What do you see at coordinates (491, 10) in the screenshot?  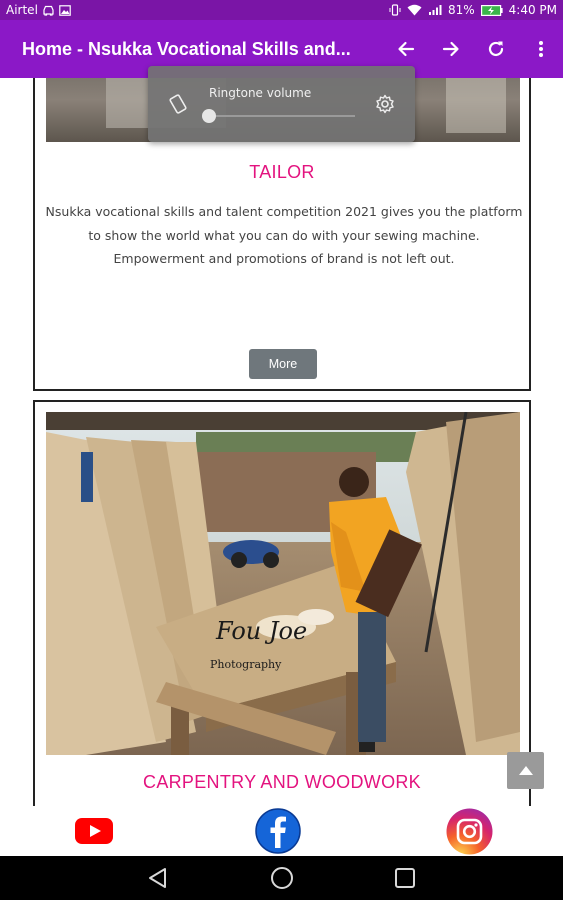 I see `battery-icon` at bounding box center [491, 10].